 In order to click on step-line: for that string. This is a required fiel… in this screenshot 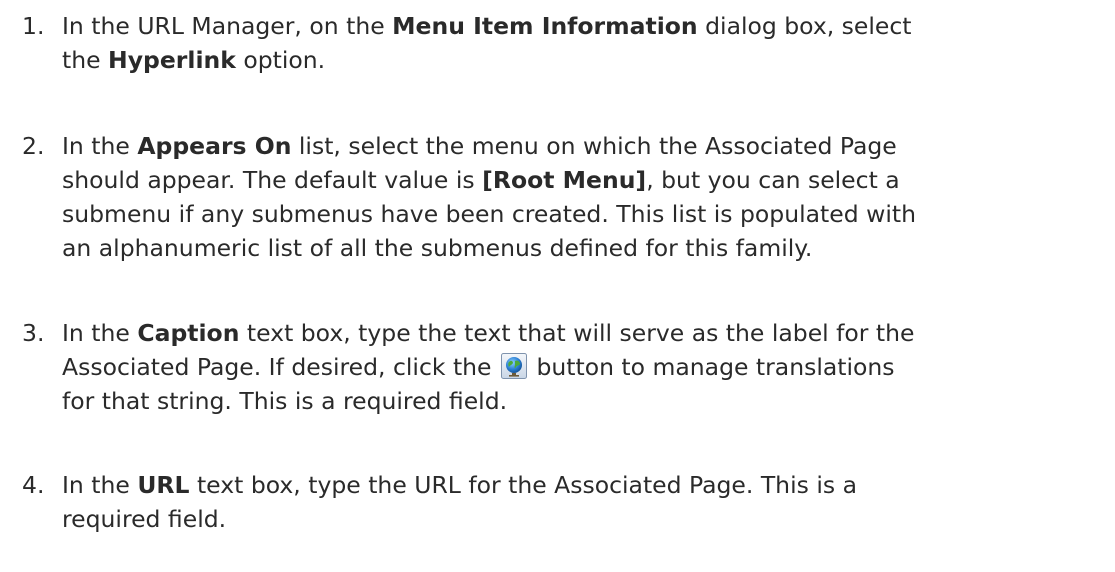, I will do `click(285, 401)`.